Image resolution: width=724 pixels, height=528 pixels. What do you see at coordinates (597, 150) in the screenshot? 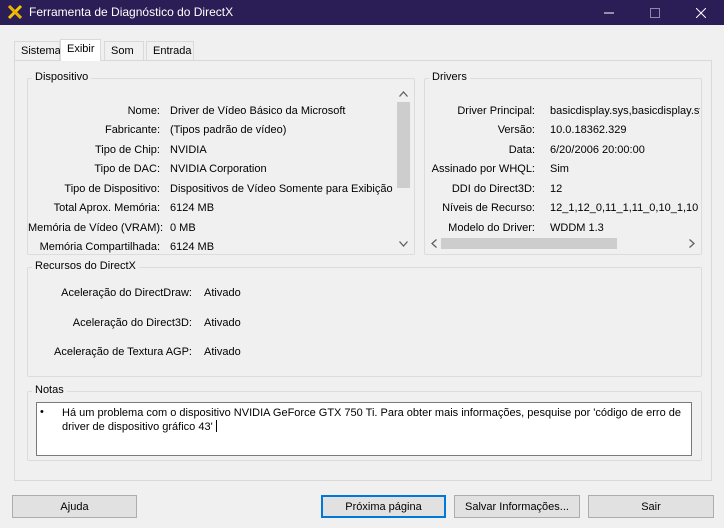
I see `driver-value: 6/20/2006 20:00:00` at bounding box center [597, 150].